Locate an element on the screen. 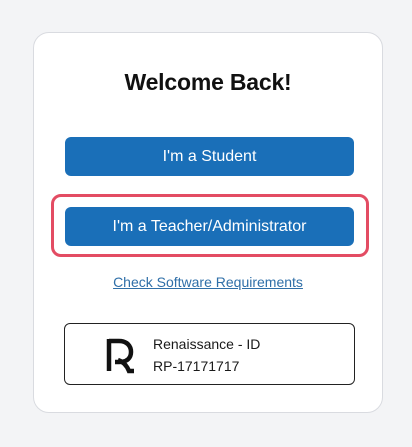 This screenshot has height=447, width=412. page-title: Welcome Back! is located at coordinates (208, 82).